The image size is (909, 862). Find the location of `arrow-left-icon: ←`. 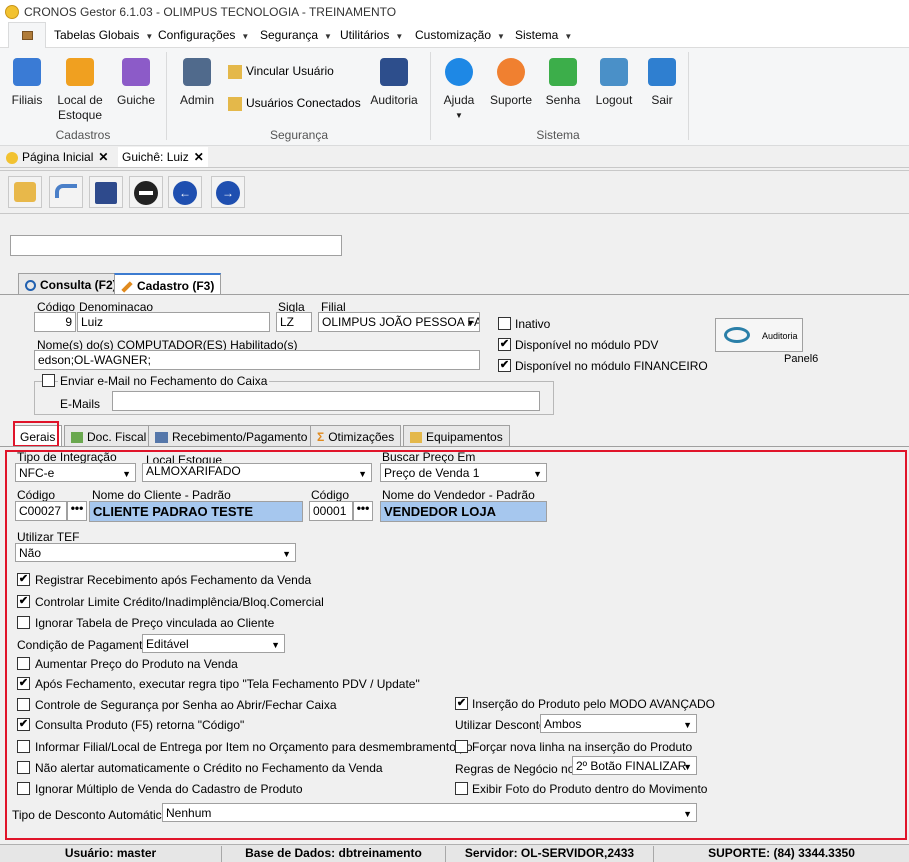

arrow-left-icon: ← is located at coordinates (185, 193).